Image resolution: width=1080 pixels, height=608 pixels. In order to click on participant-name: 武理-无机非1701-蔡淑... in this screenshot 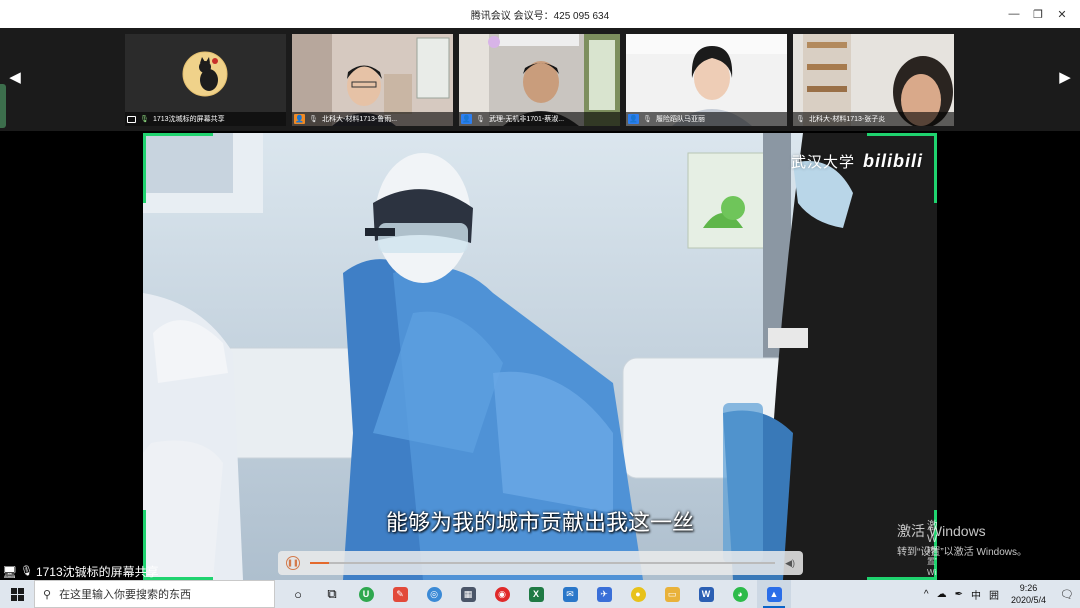, I will do `click(527, 119)`.